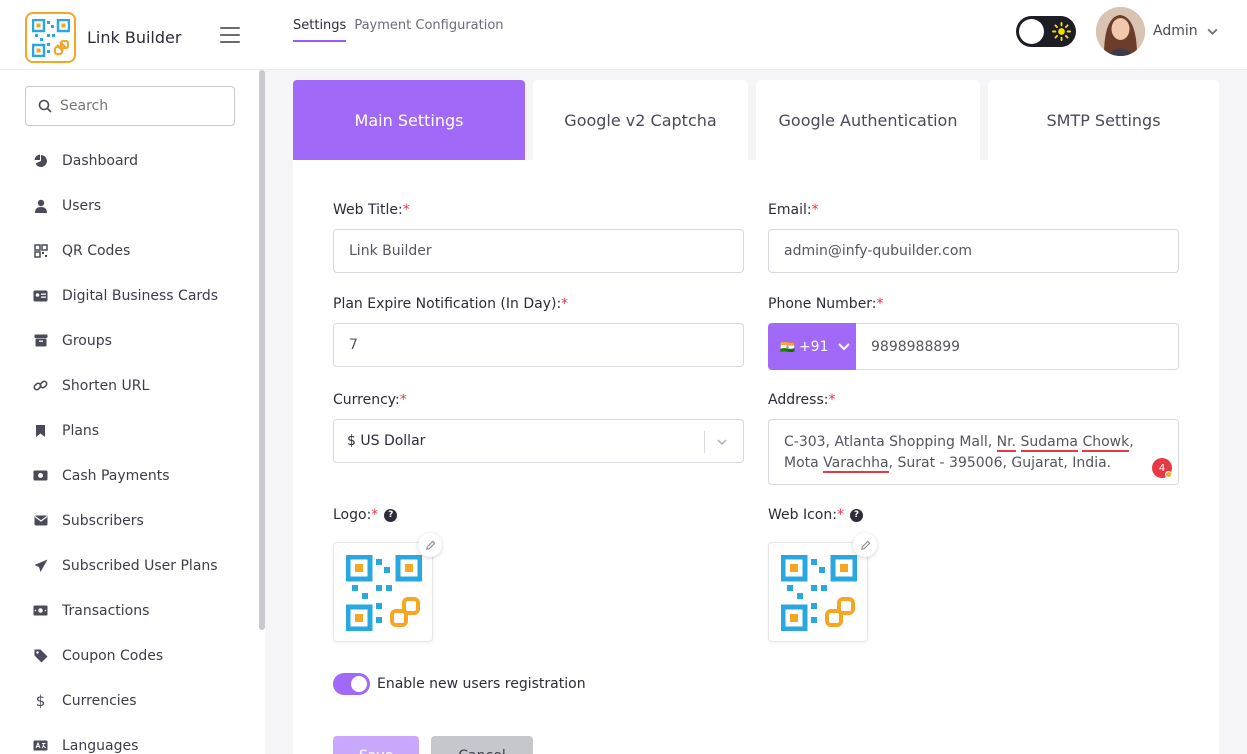 Image resolution: width=1247 pixels, height=754 pixels. I want to click on edit-logo-button, so click(430, 545).